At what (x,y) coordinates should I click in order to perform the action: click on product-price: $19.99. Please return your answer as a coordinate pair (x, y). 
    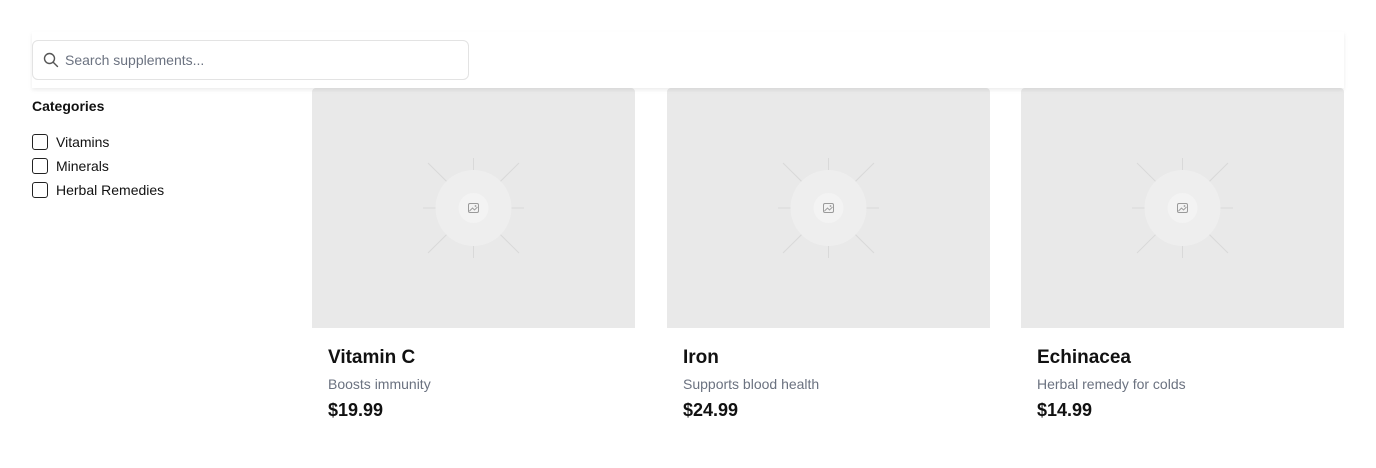
    Looking at the image, I should click on (356, 410).